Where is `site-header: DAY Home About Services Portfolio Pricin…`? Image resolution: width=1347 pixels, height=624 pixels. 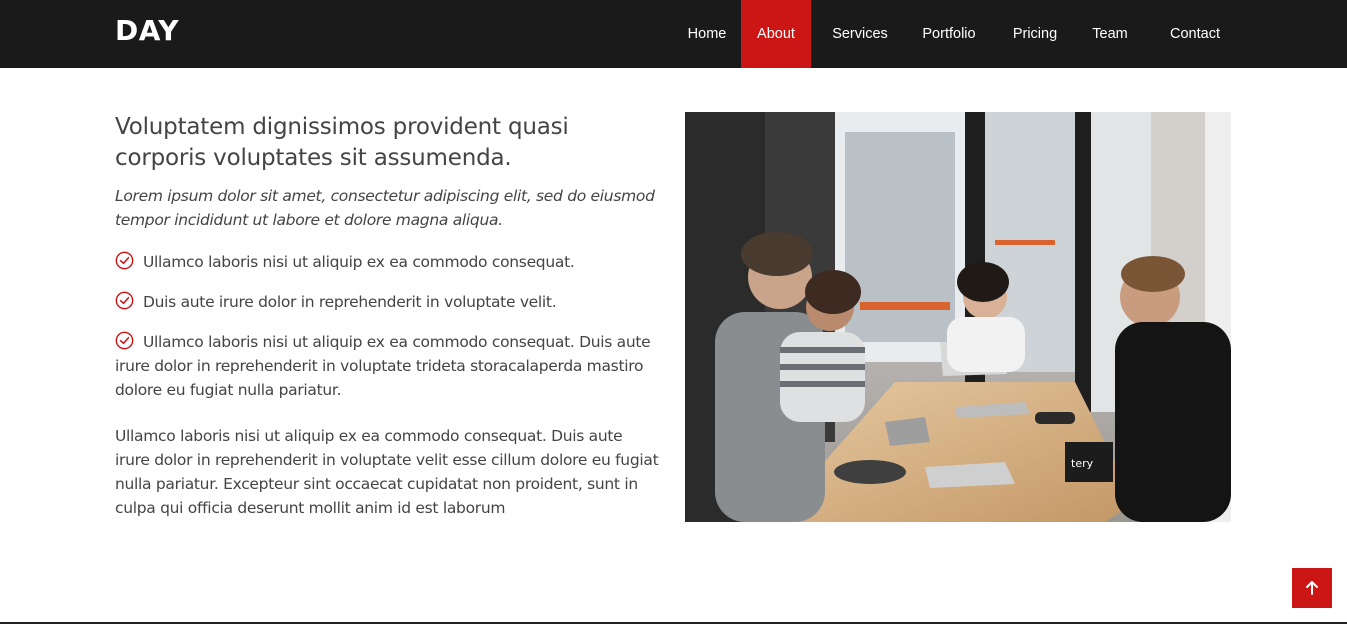
site-header: DAY Home About Services Portfolio Pricin… is located at coordinates (673, 34).